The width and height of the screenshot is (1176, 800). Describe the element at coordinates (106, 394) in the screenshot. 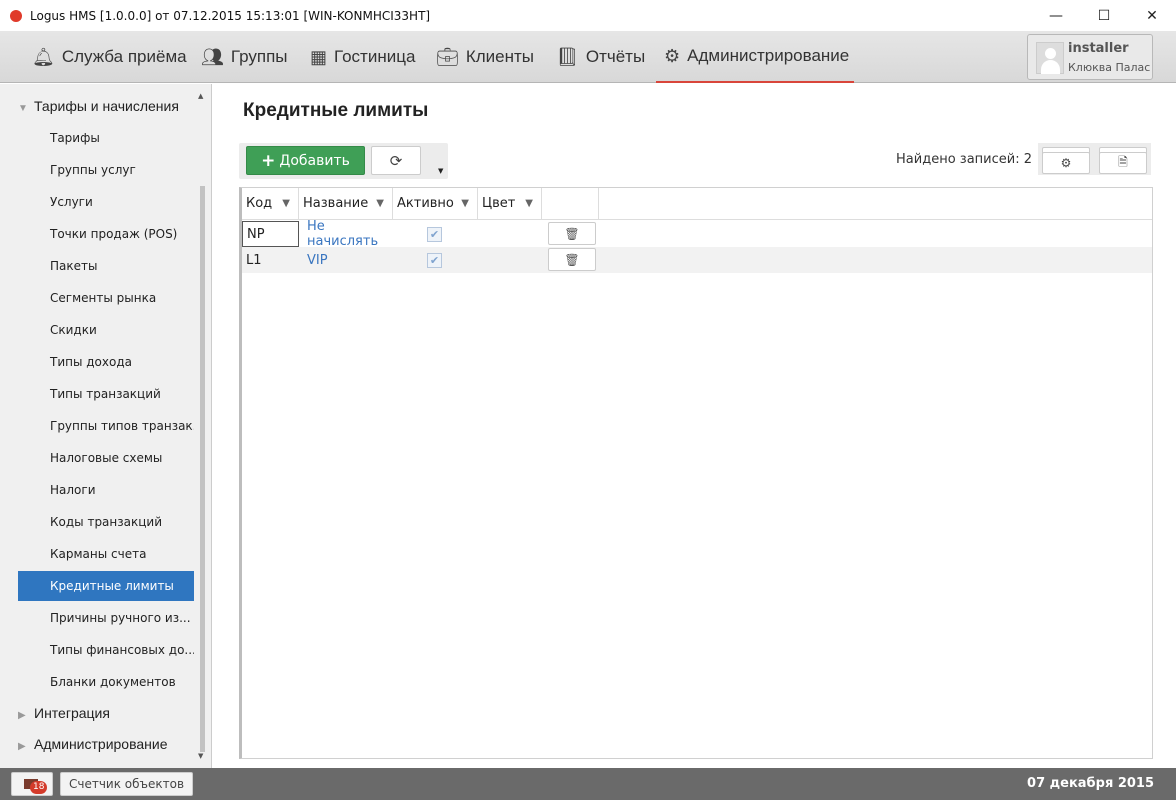

I see `sidebar-item: Типы транзакций` at that location.